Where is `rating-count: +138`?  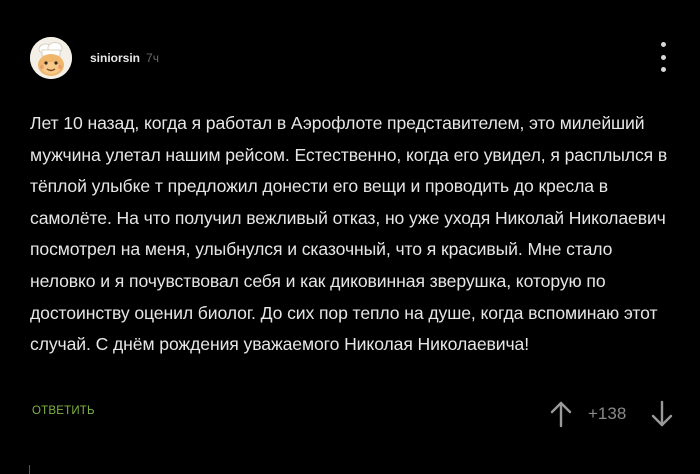 rating-count: +138 is located at coordinates (607, 413).